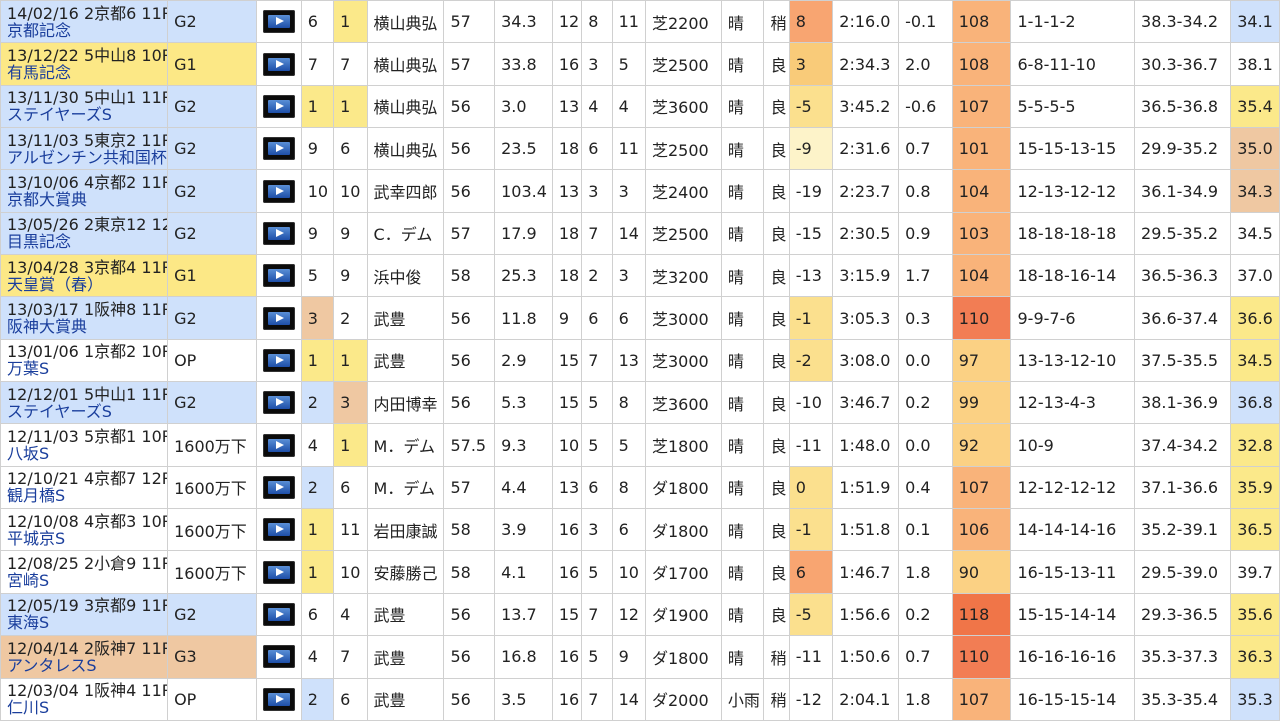  Describe the element at coordinates (84, 199) in the screenshot. I see `race-name-link: 京都大賞典` at that location.